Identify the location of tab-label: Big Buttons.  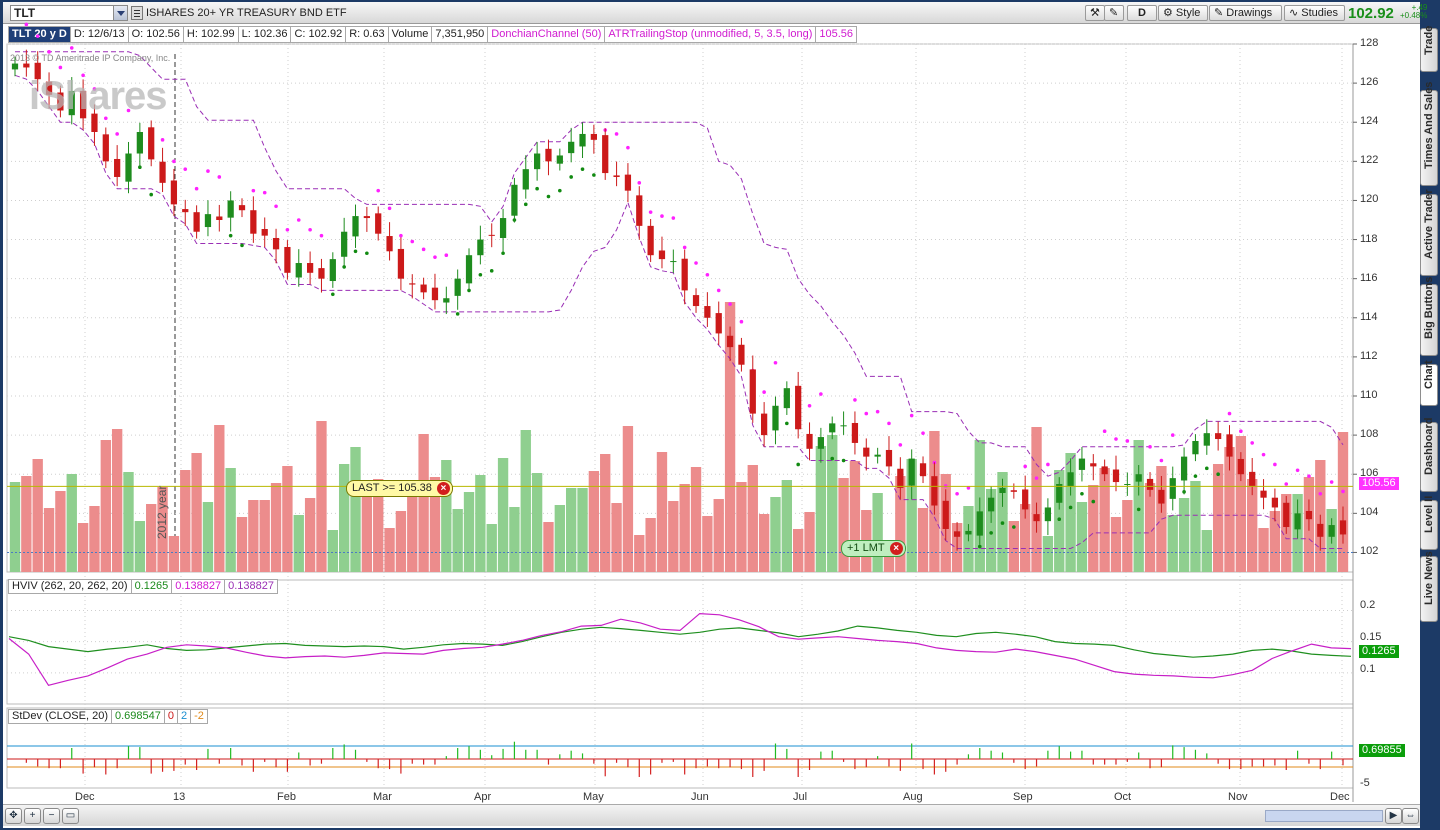
(1429, 307).